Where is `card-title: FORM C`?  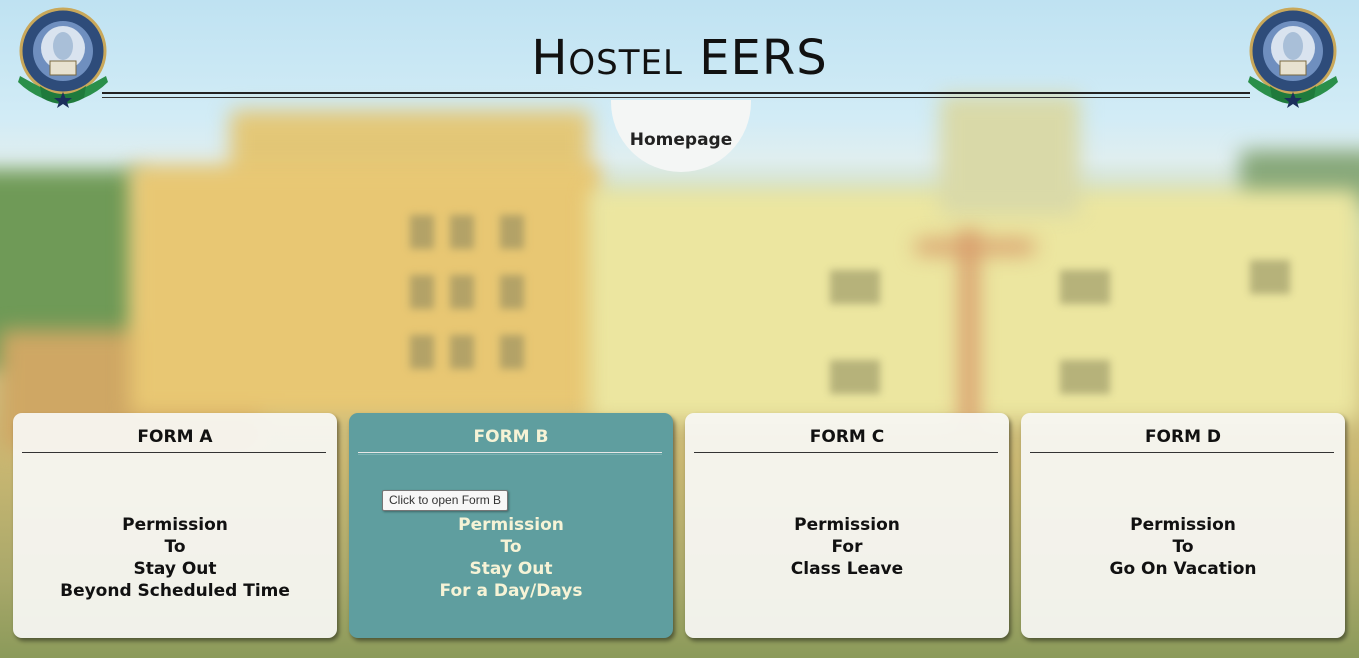 card-title: FORM C is located at coordinates (847, 437).